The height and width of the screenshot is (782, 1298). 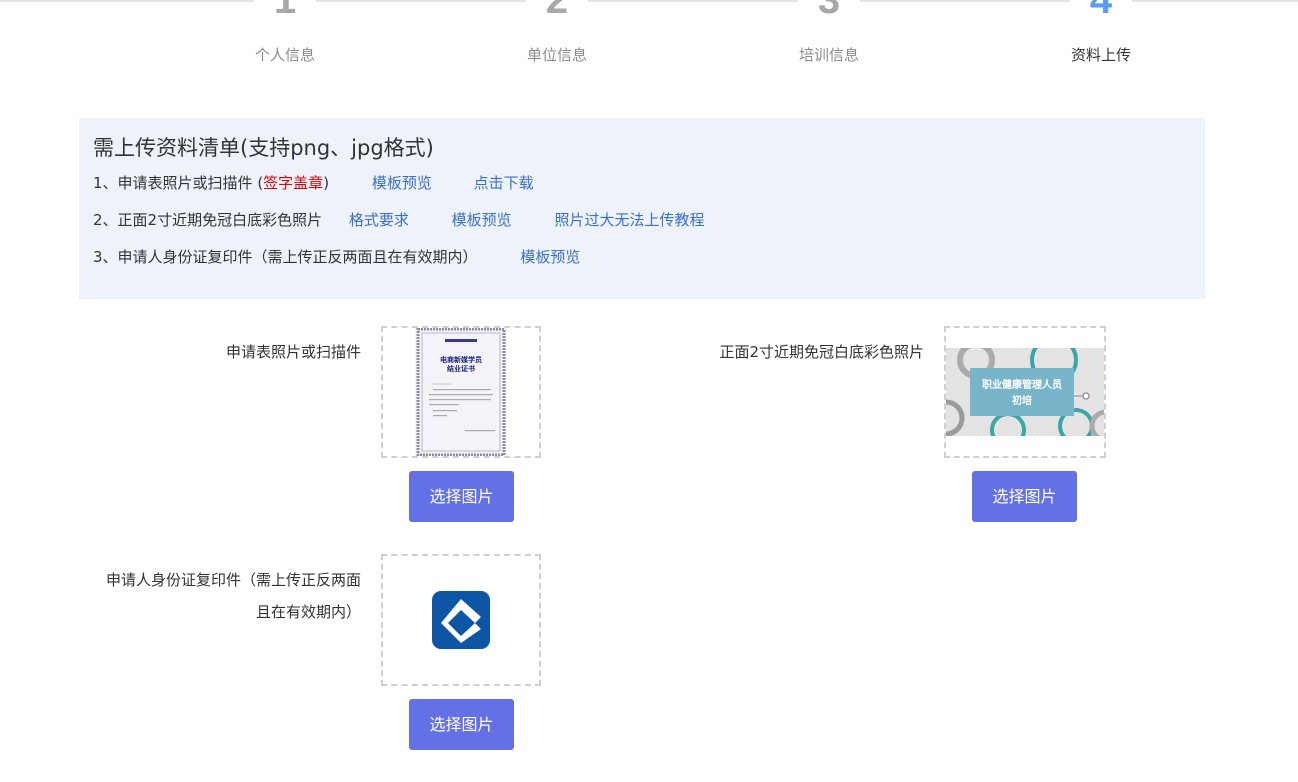 I want to click on oversize-photo-tutorial-link: 照片过大无法上传教程, so click(x=629, y=220).